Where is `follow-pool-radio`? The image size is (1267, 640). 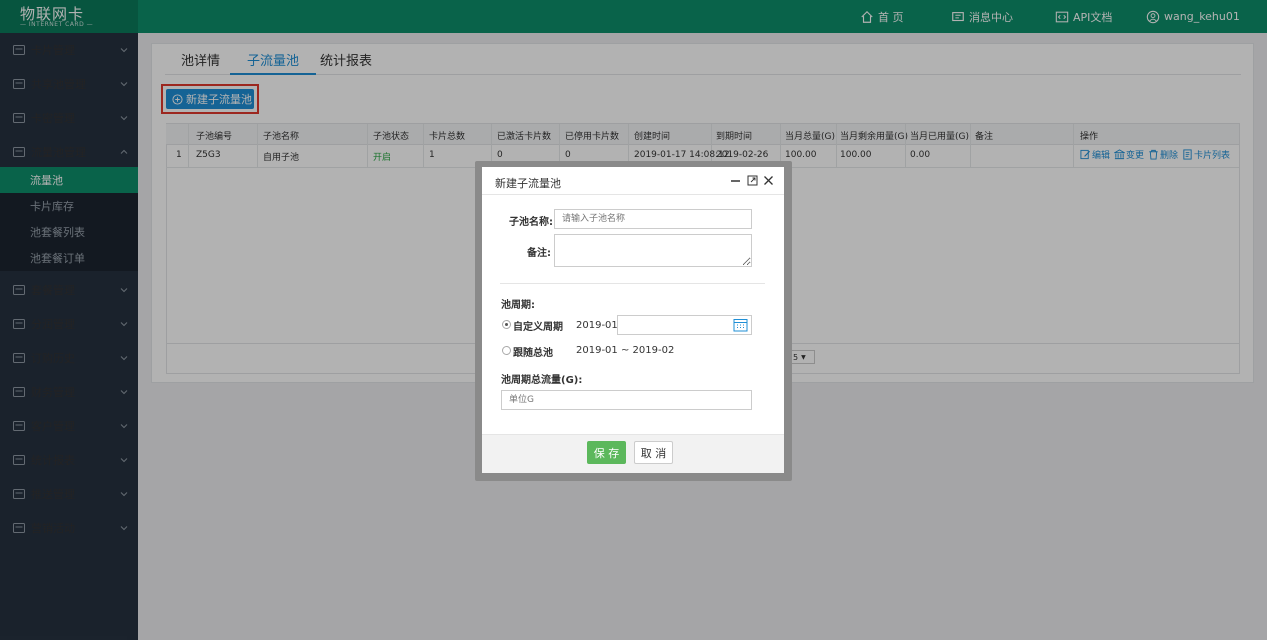 follow-pool-radio is located at coordinates (506, 350).